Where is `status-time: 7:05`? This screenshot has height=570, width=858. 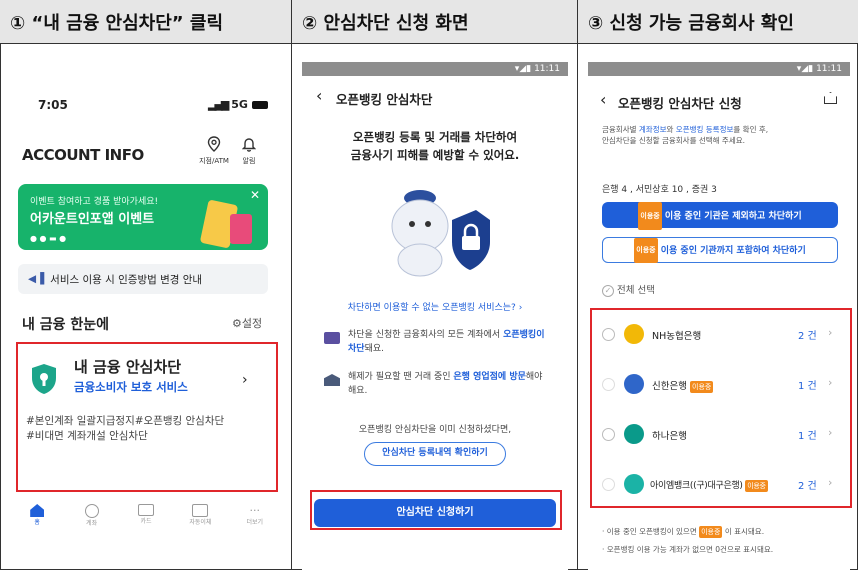
status-time: 7:05 is located at coordinates (53, 105).